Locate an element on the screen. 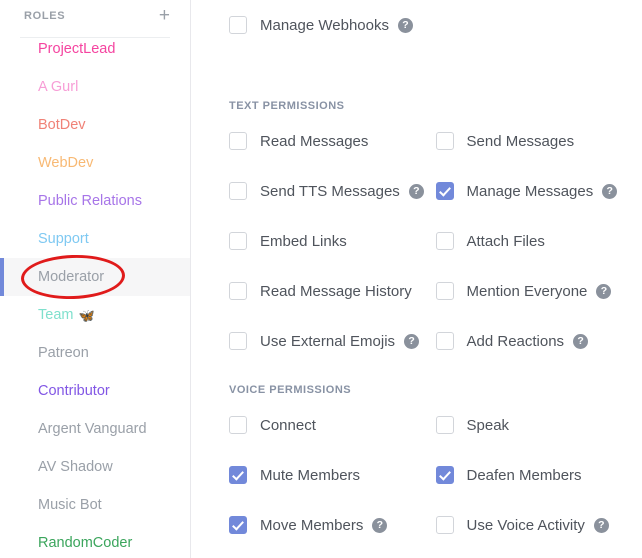 Image resolution: width=642 pixels, height=558 pixels. checkbox-mention-everyone is located at coordinates (444, 291).